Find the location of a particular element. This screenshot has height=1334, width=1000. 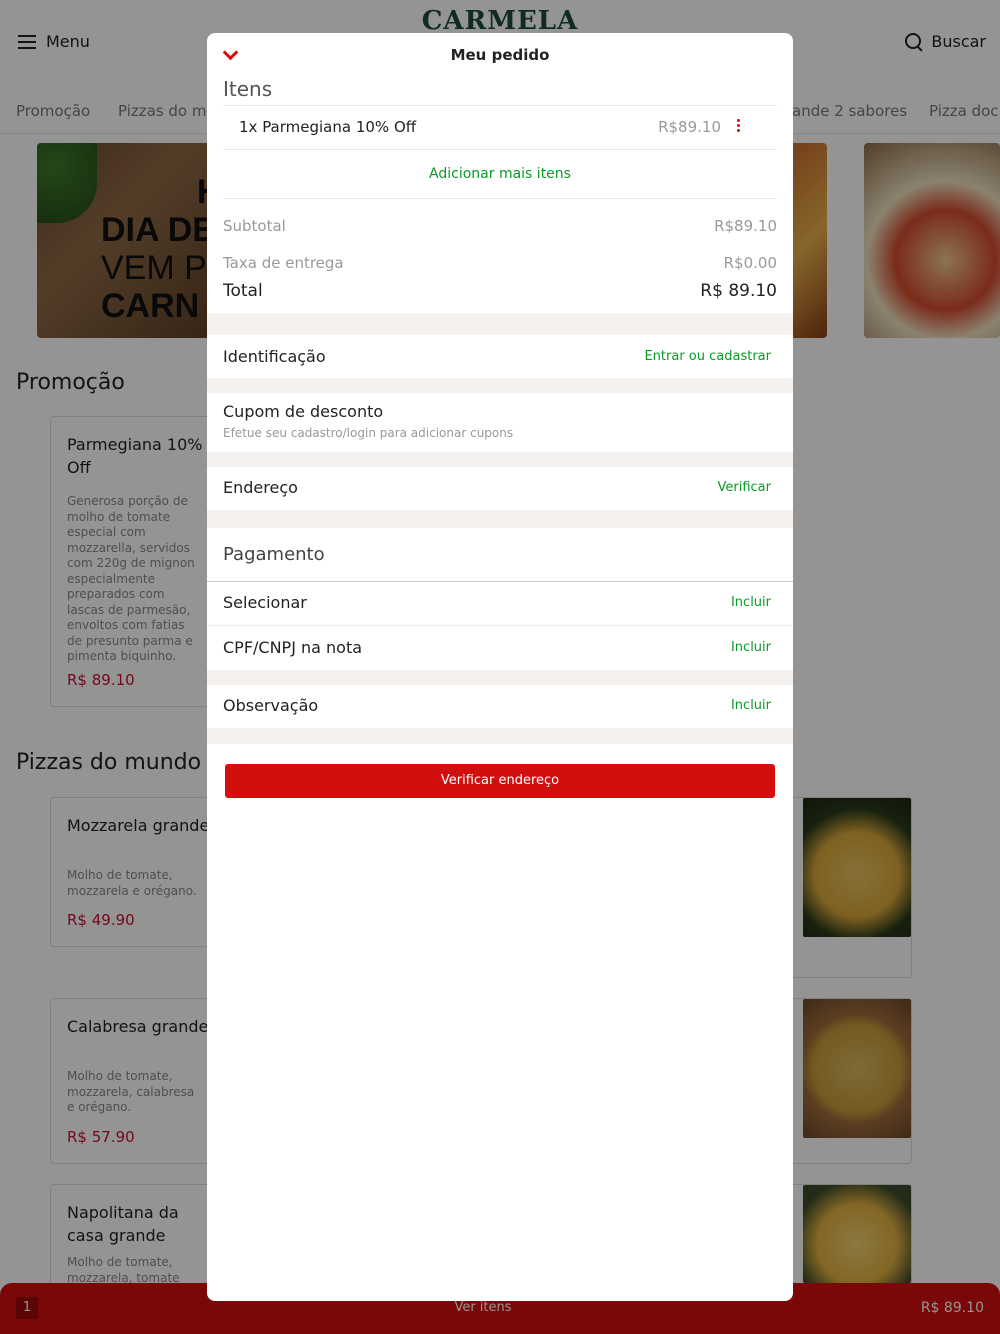

payment-method-row: Selecionar Incluir is located at coordinates (500, 603).